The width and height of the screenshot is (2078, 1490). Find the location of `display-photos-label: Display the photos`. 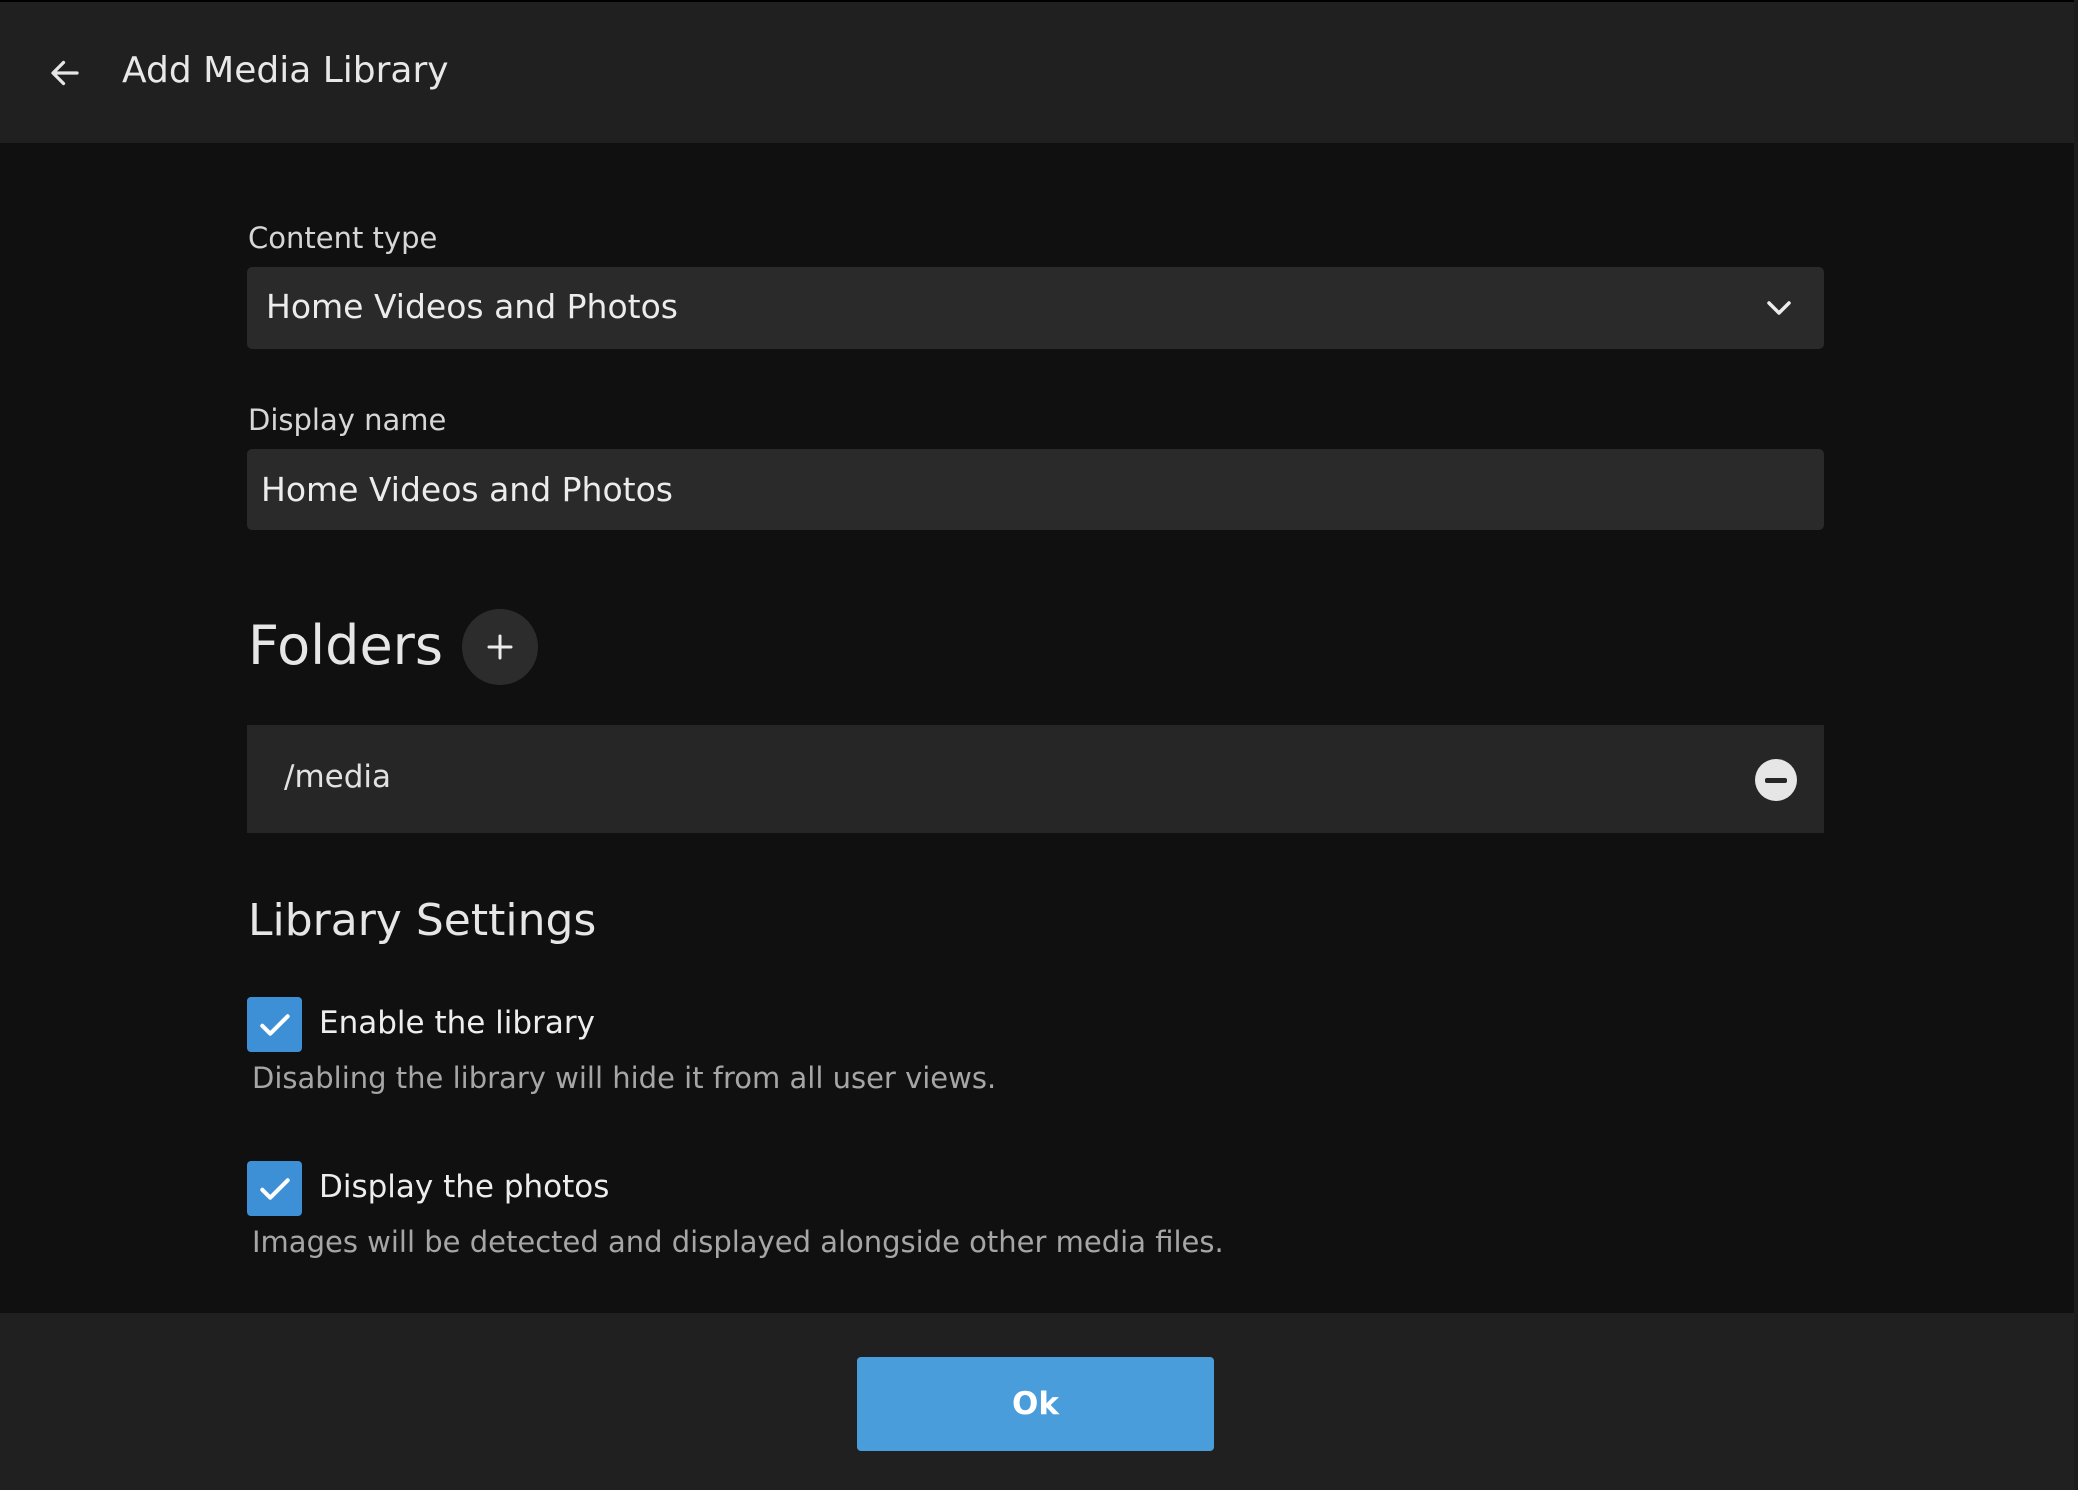

display-photos-label: Display the photos is located at coordinates (464, 1187).